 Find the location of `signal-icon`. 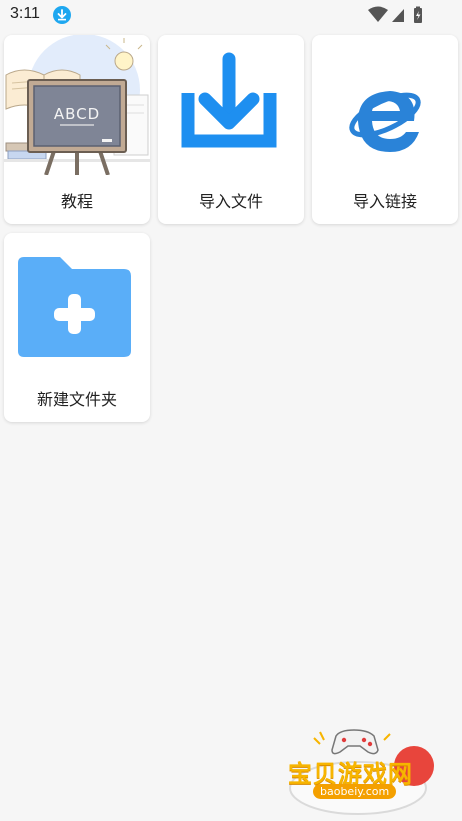

signal-icon is located at coordinates (398, 15).